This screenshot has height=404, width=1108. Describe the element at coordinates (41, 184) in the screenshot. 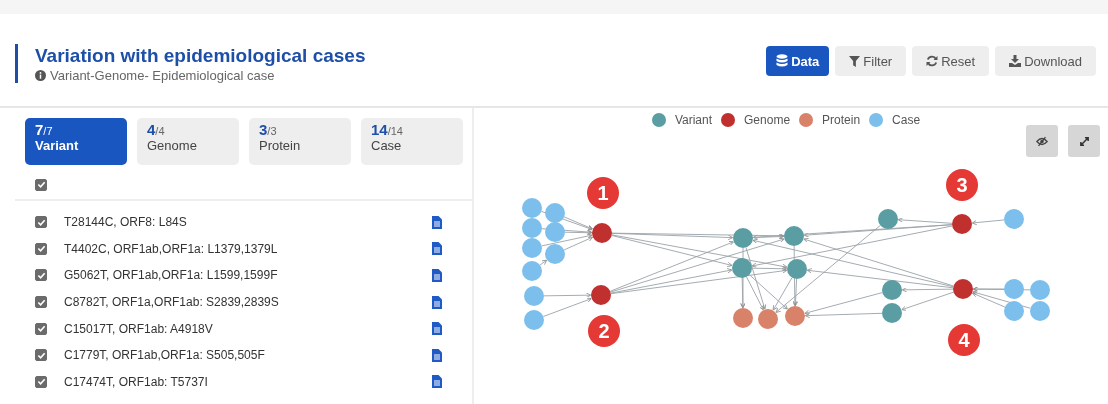

I see `select-all-checkbox` at that location.